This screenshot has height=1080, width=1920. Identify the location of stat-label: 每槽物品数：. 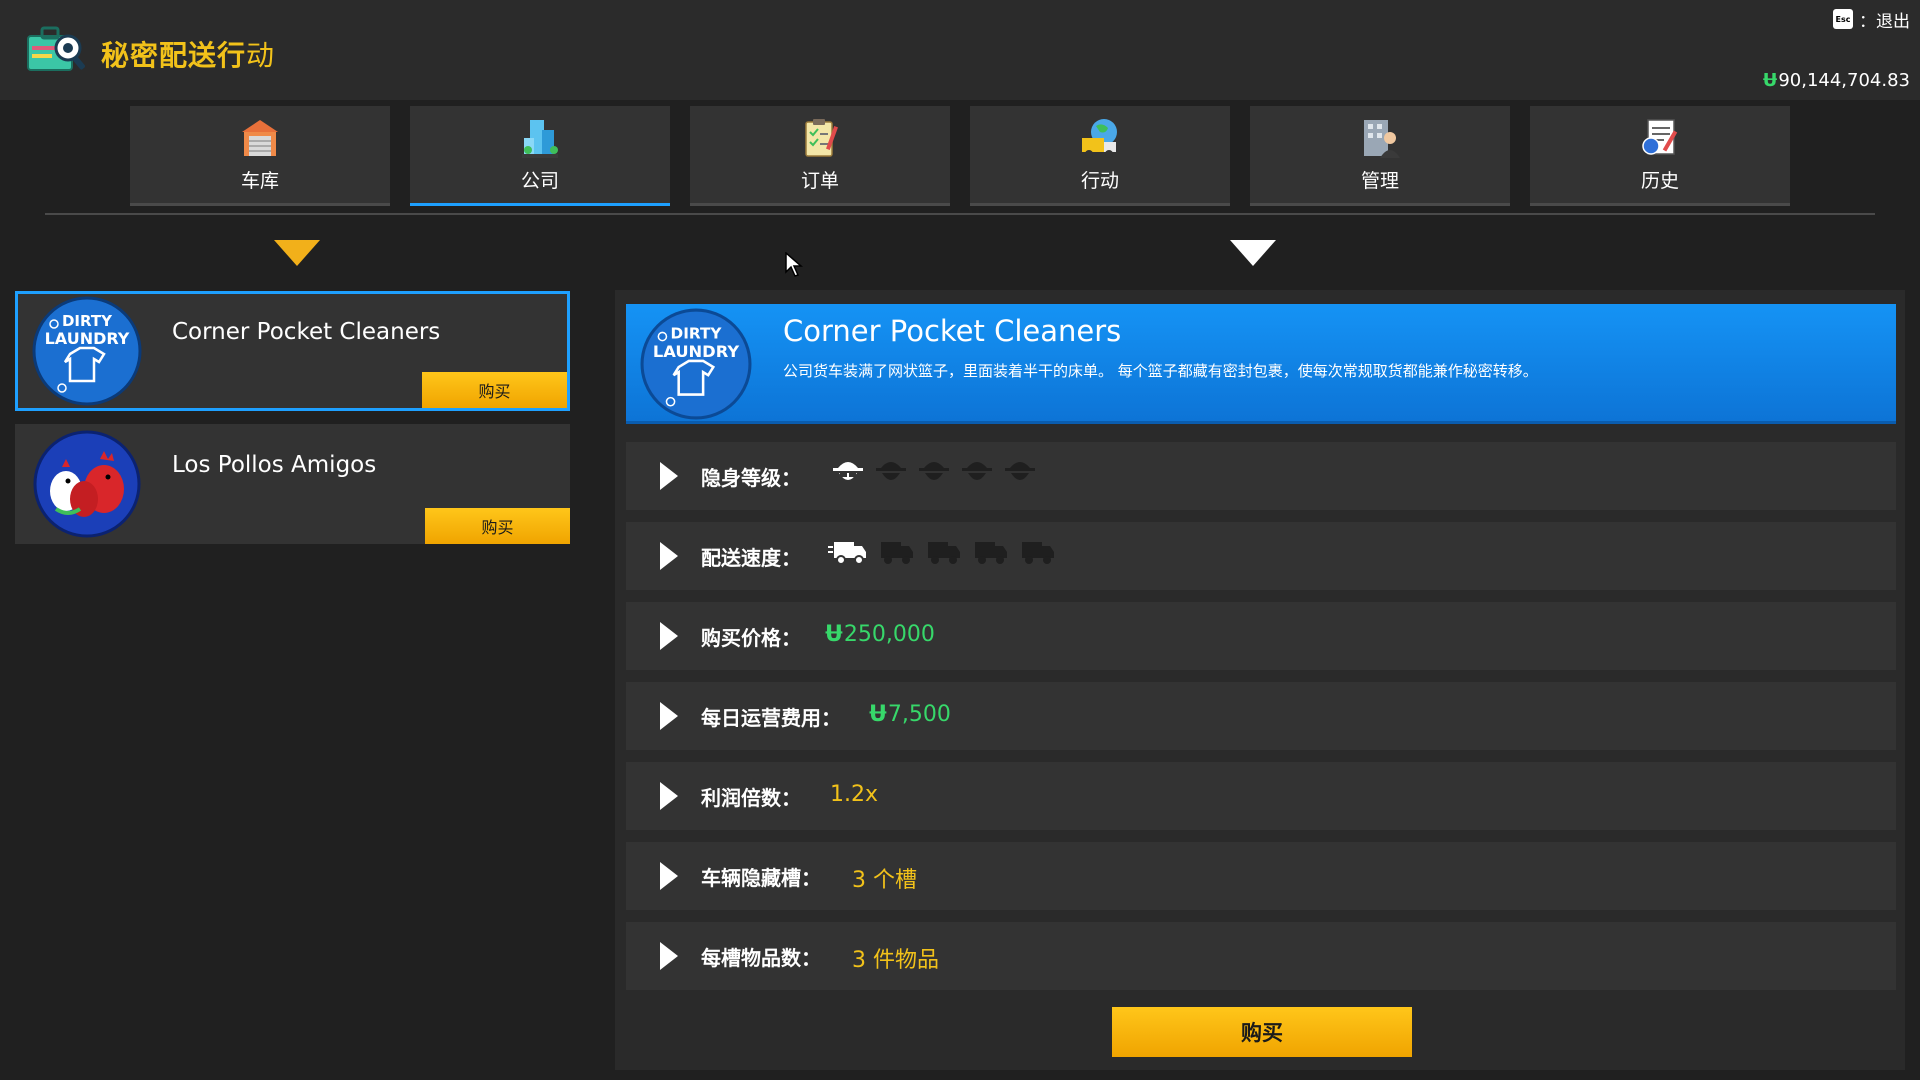
(761, 958).